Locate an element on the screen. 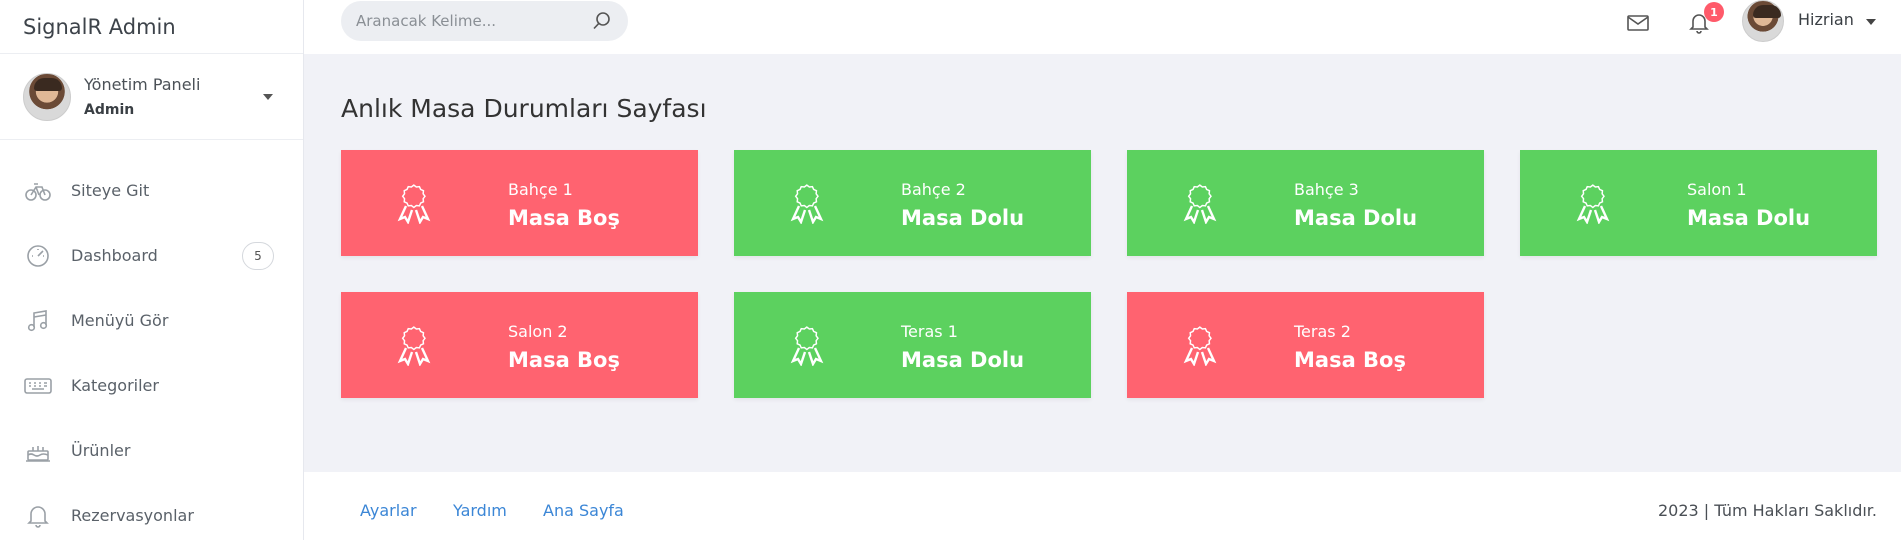 Image resolution: width=1901 pixels, height=540 pixels. sidebar-item-reservations: Rezervasyonlar is located at coordinates (151, 511).